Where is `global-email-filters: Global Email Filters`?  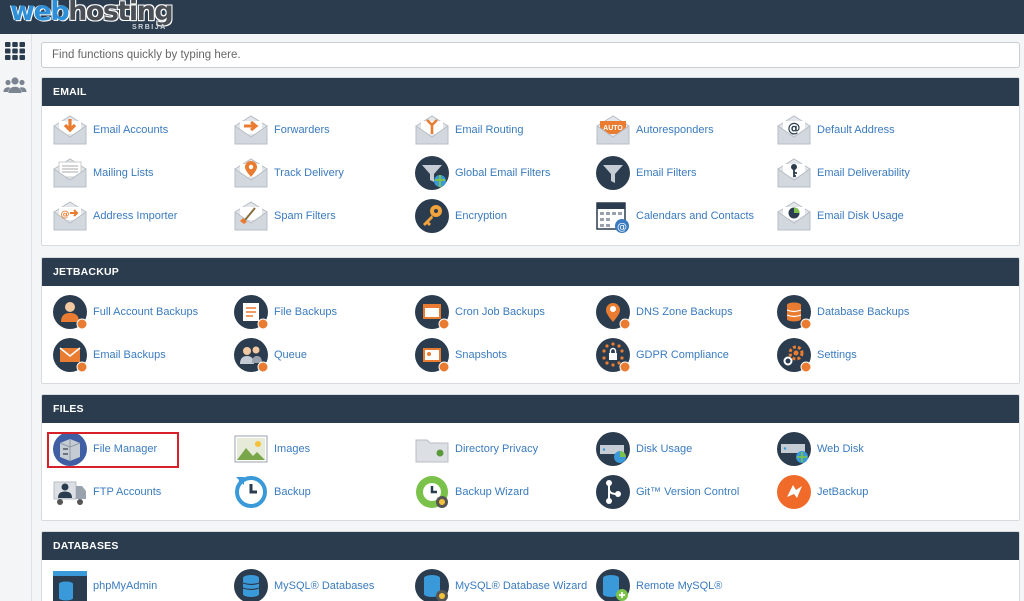
global-email-filters: Global Email Filters is located at coordinates (503, 173).